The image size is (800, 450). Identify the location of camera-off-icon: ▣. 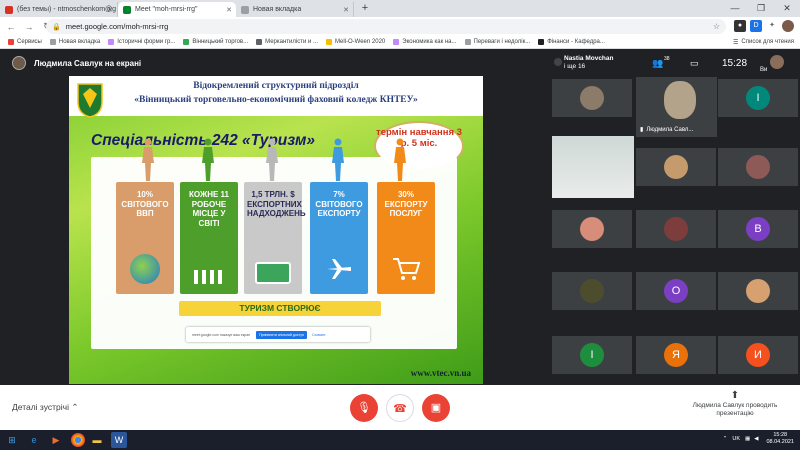
(436, 408).